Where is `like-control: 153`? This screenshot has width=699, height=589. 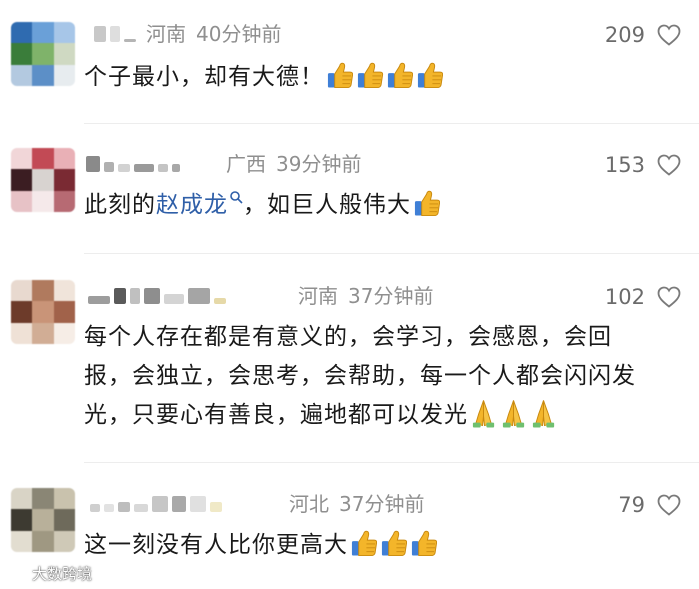 like-control: 153 is located at coordinates (643, 165).